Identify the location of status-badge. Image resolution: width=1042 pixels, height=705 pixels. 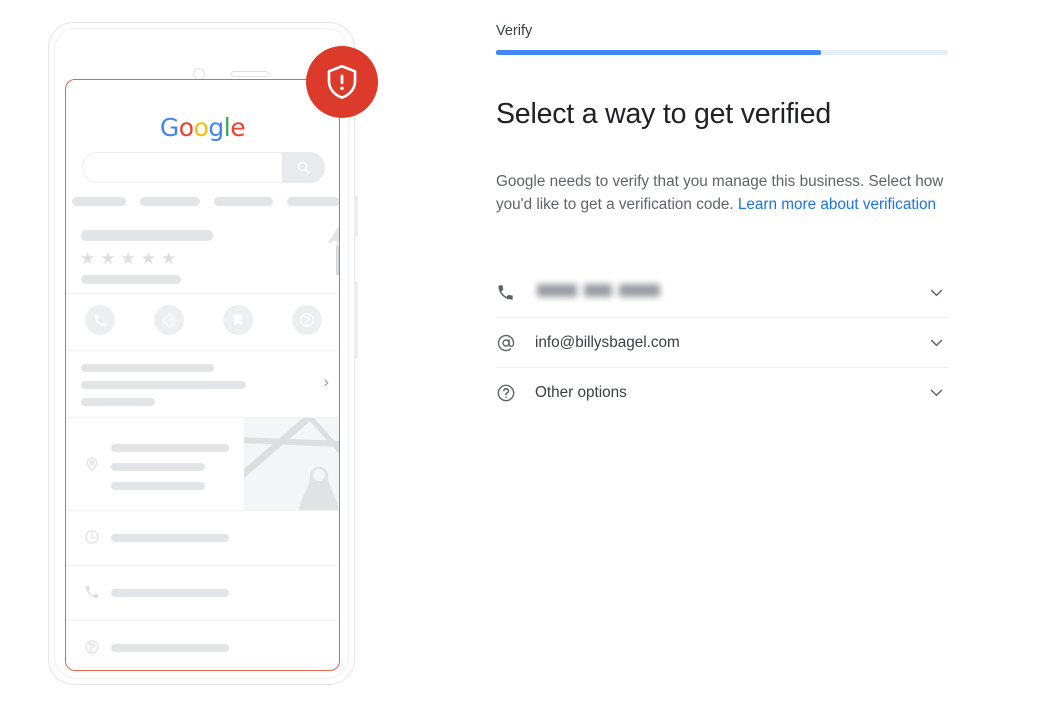
(342, 82).